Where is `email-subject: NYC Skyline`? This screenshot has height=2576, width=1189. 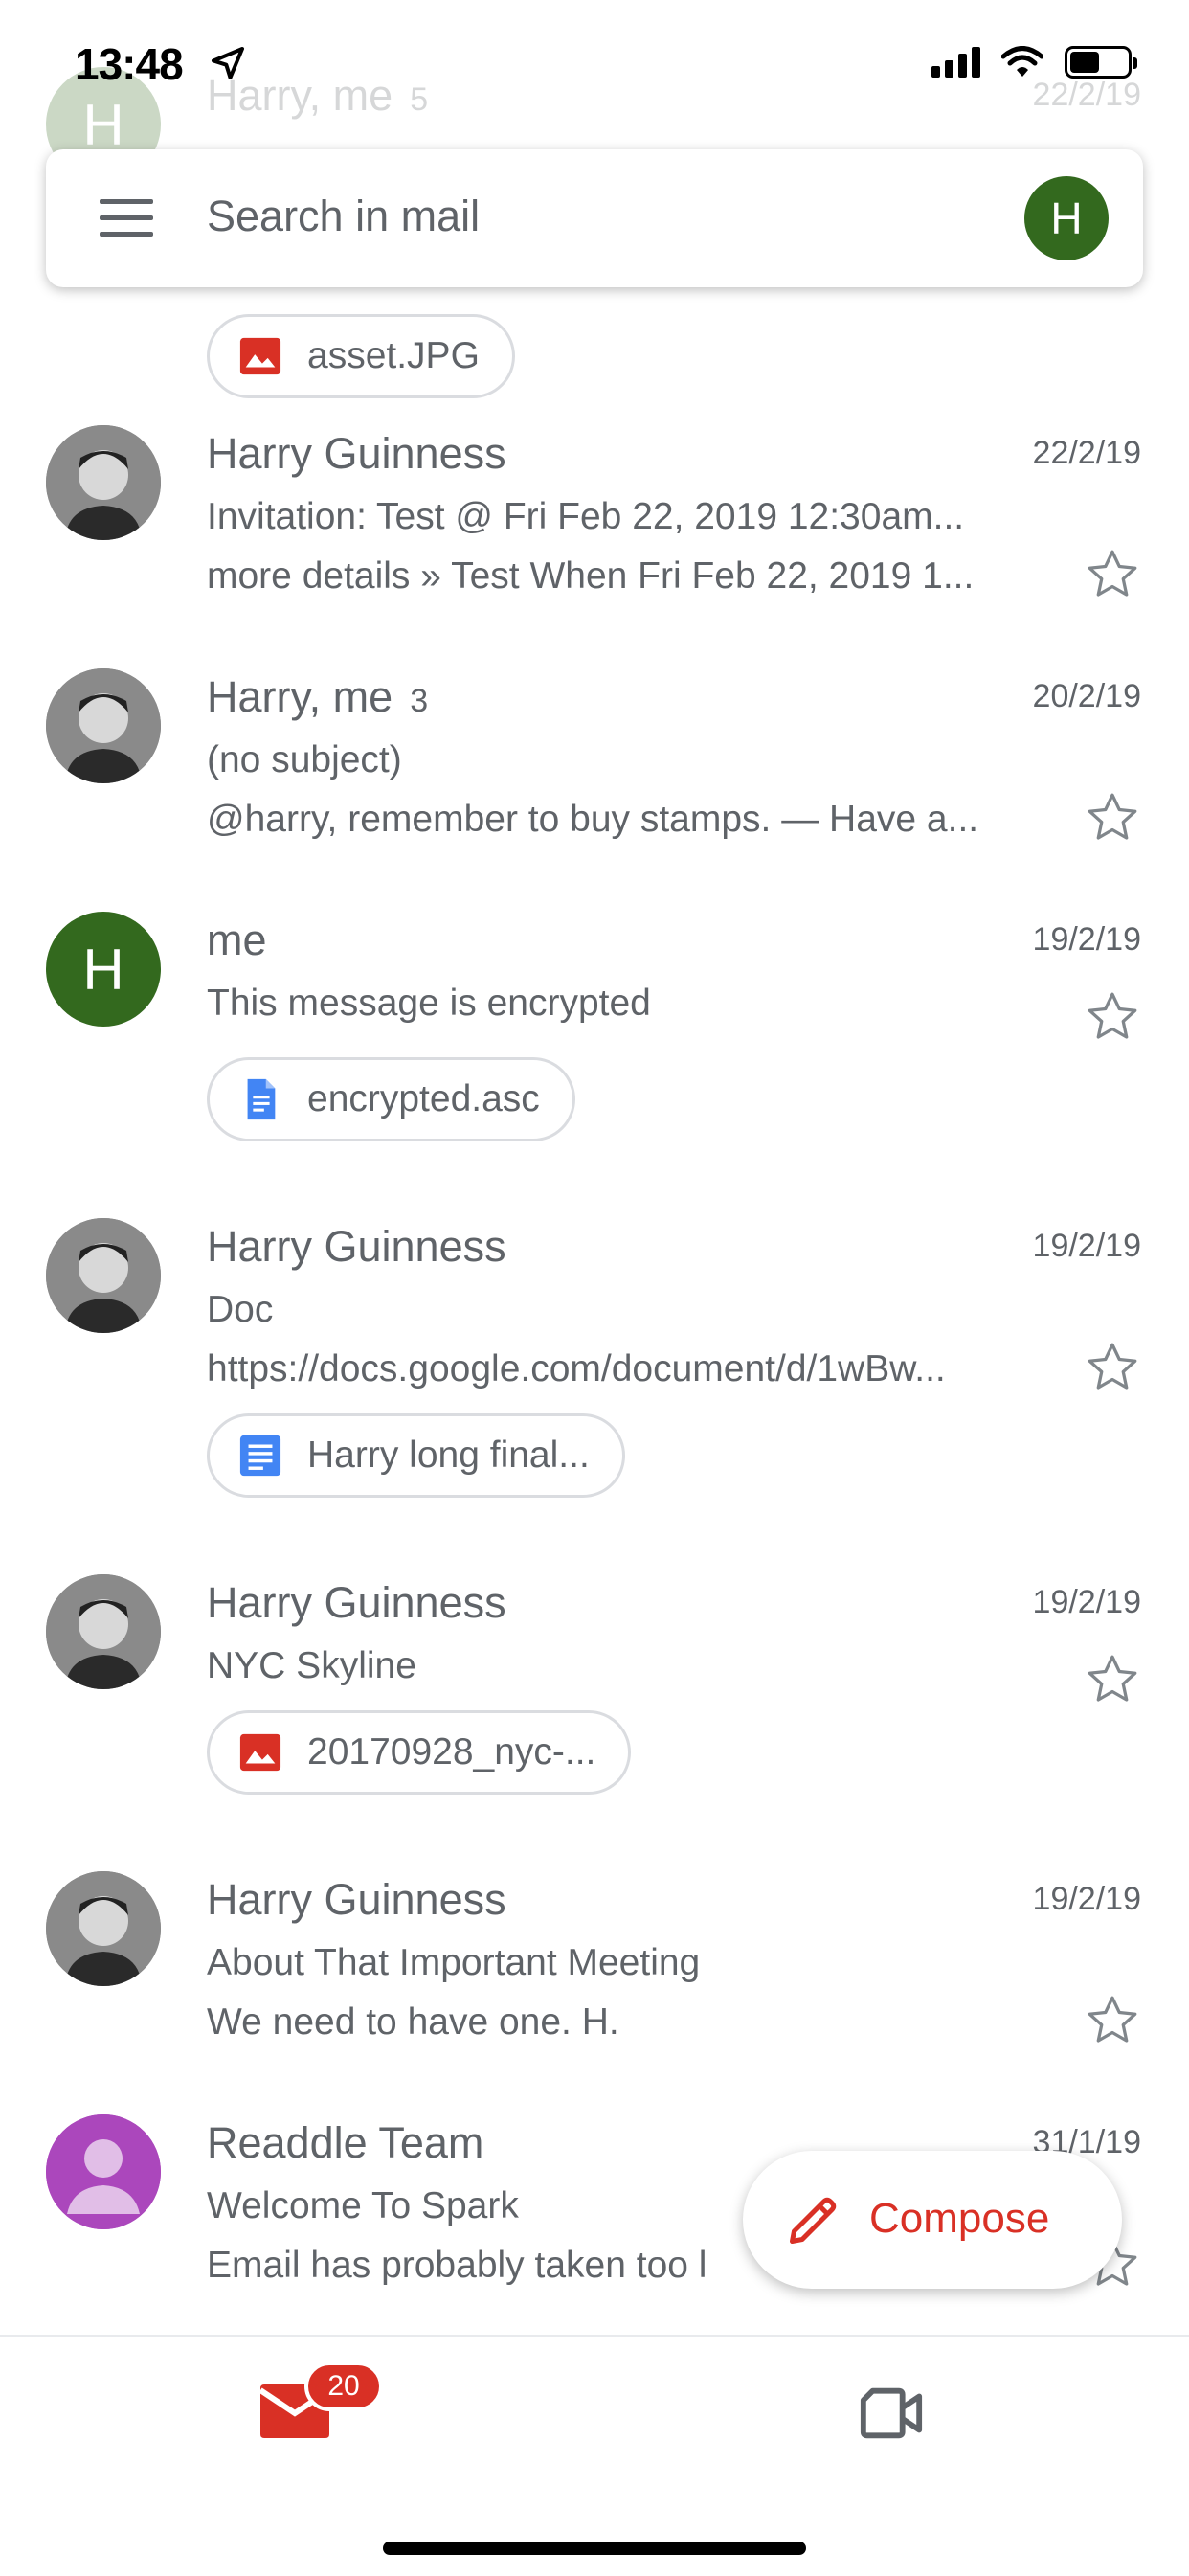
email-subject: NYC Skyline is located at coordinates (311, 1665).